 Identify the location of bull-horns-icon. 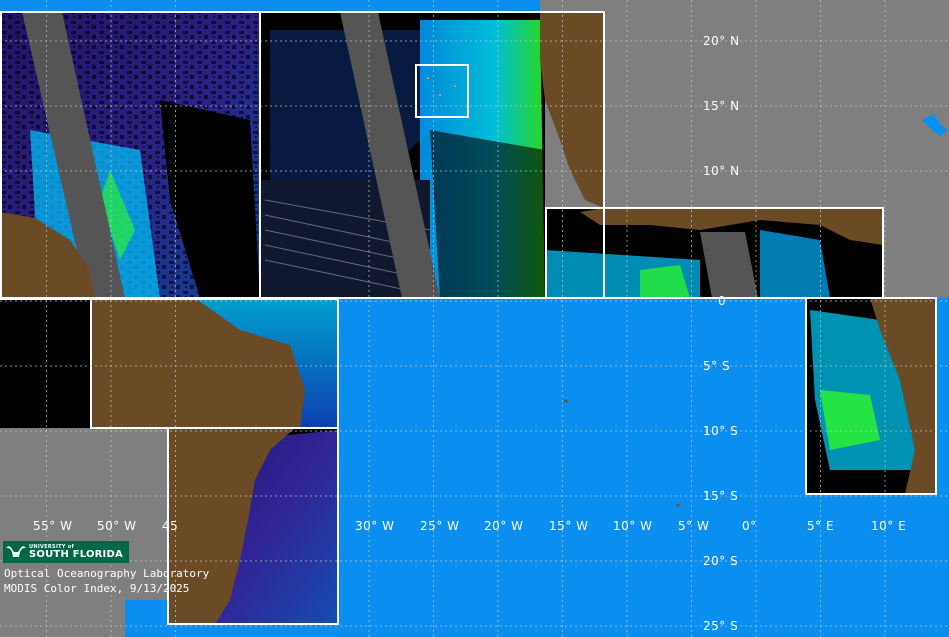
(16, 552).